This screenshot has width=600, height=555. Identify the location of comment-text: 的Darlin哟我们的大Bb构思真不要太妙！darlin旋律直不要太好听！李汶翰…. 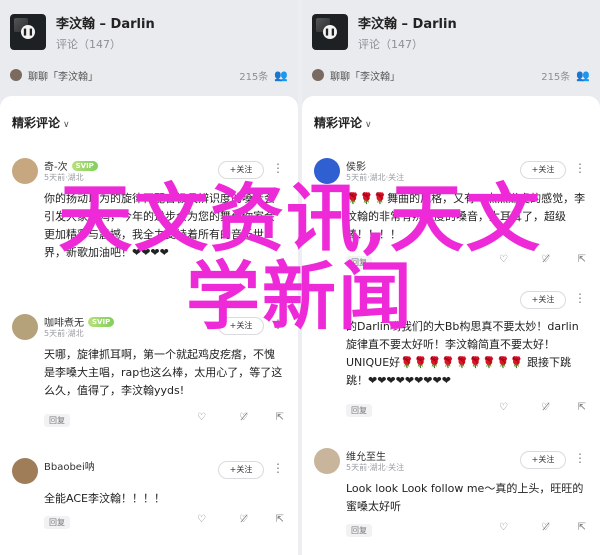
(462, 353).